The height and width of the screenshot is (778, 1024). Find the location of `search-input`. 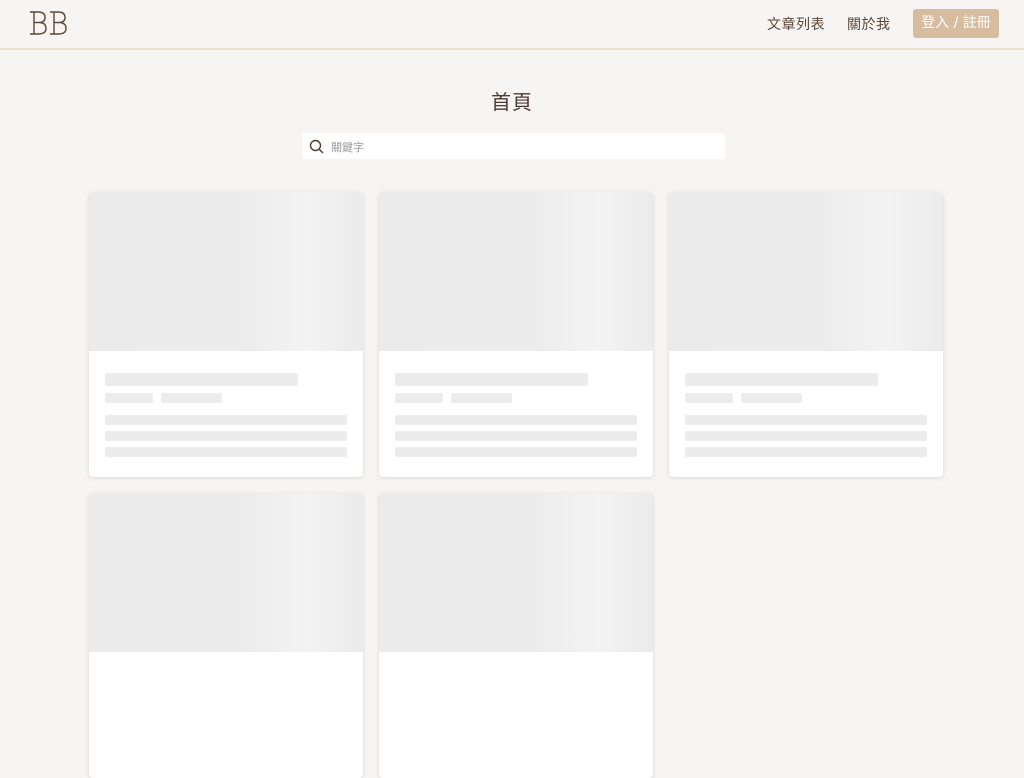

search-input is located at coordinates (521, 147).